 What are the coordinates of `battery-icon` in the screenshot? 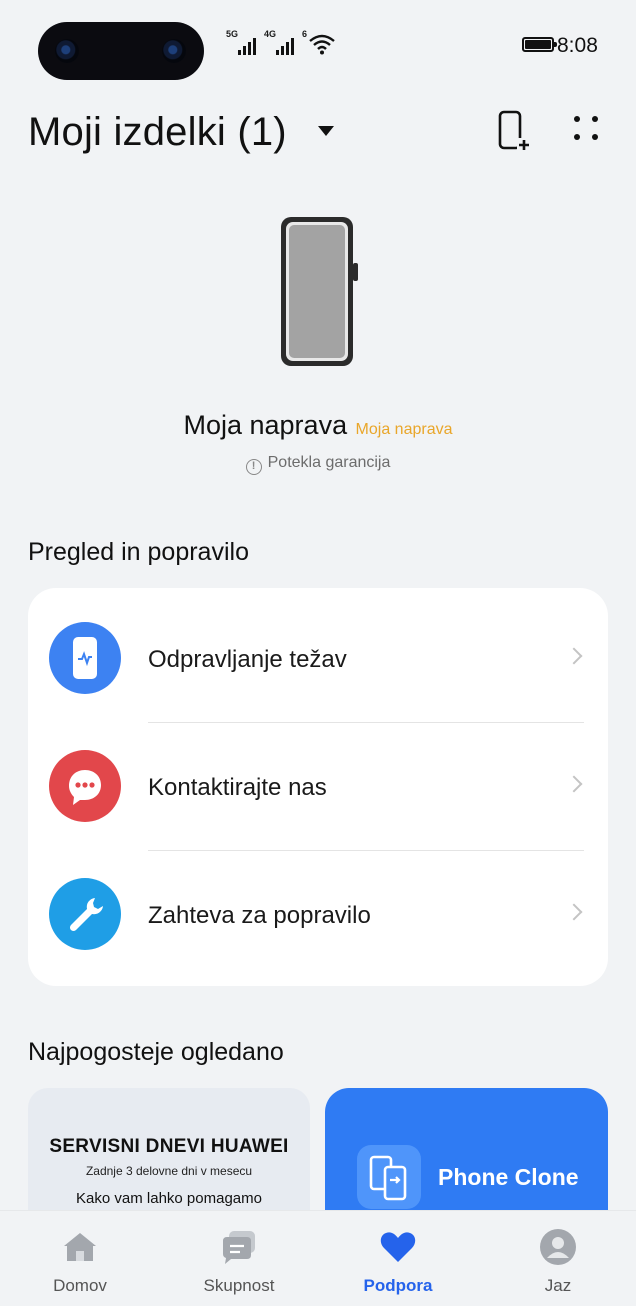 It's located at (539, 44).